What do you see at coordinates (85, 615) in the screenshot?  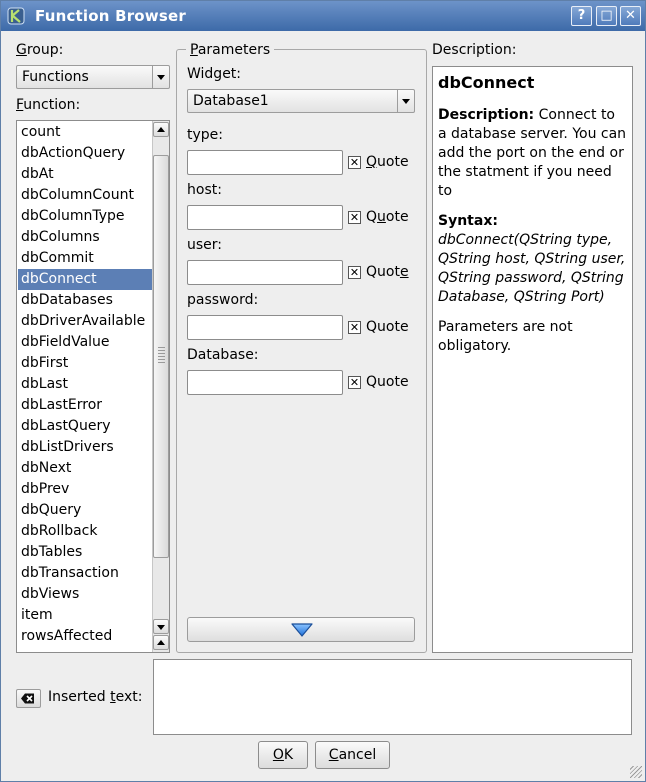 I see `list-item: item` at bounding box center [85, 615].